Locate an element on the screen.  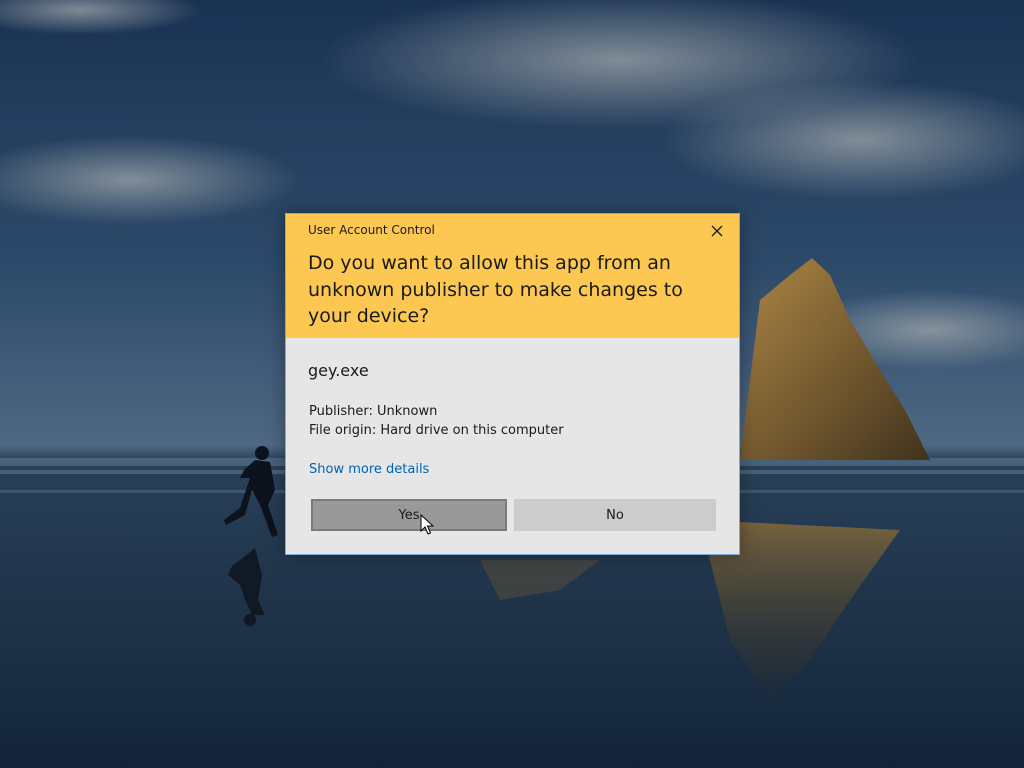
close-button is located at coordinates (717, 231).